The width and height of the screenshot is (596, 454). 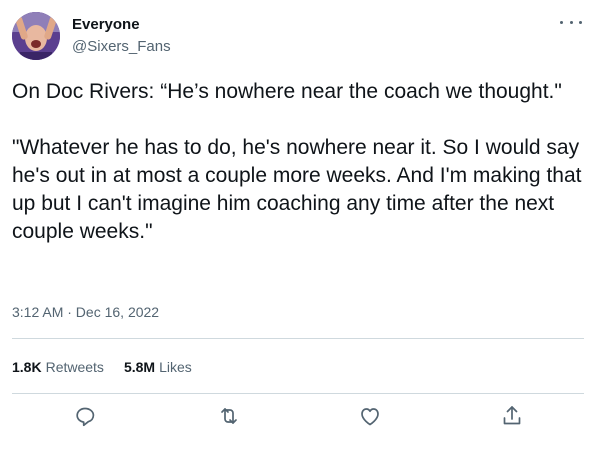 I want to click on likes-stat: 5.8M Likes, so click(x=158, y=367).